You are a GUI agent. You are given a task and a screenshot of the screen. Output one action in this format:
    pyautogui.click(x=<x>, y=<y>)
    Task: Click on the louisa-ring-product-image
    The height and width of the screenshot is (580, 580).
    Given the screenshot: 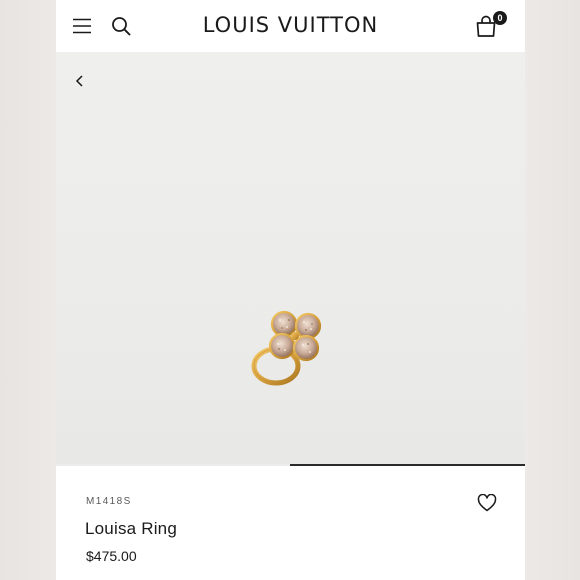 What is the action you would take?
    pyautogui.click(x=286, y=348)
    